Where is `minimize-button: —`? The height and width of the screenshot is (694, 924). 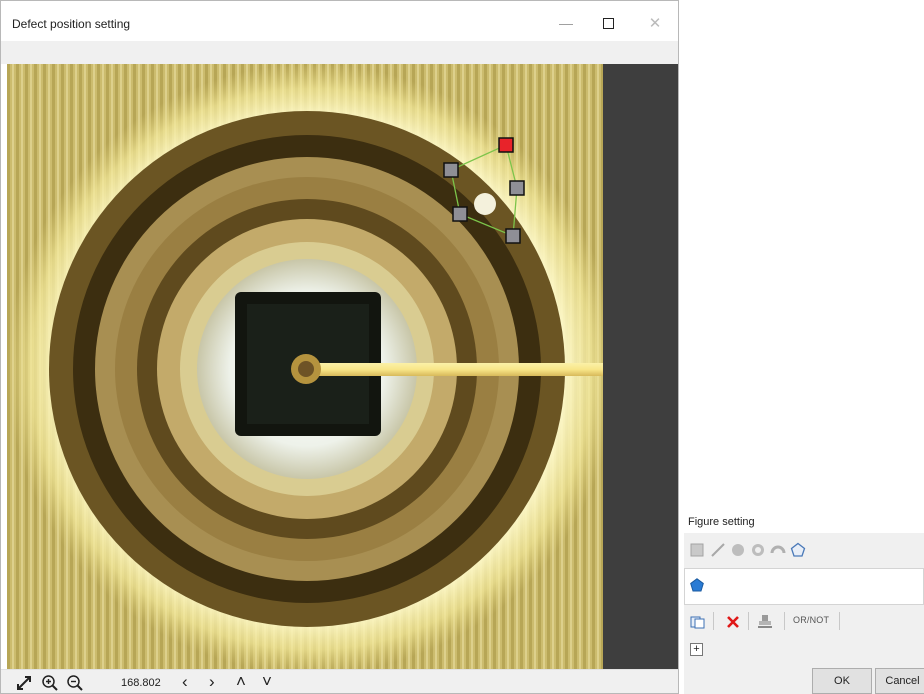 minimize-button: — is located at coordinates (566, 23).